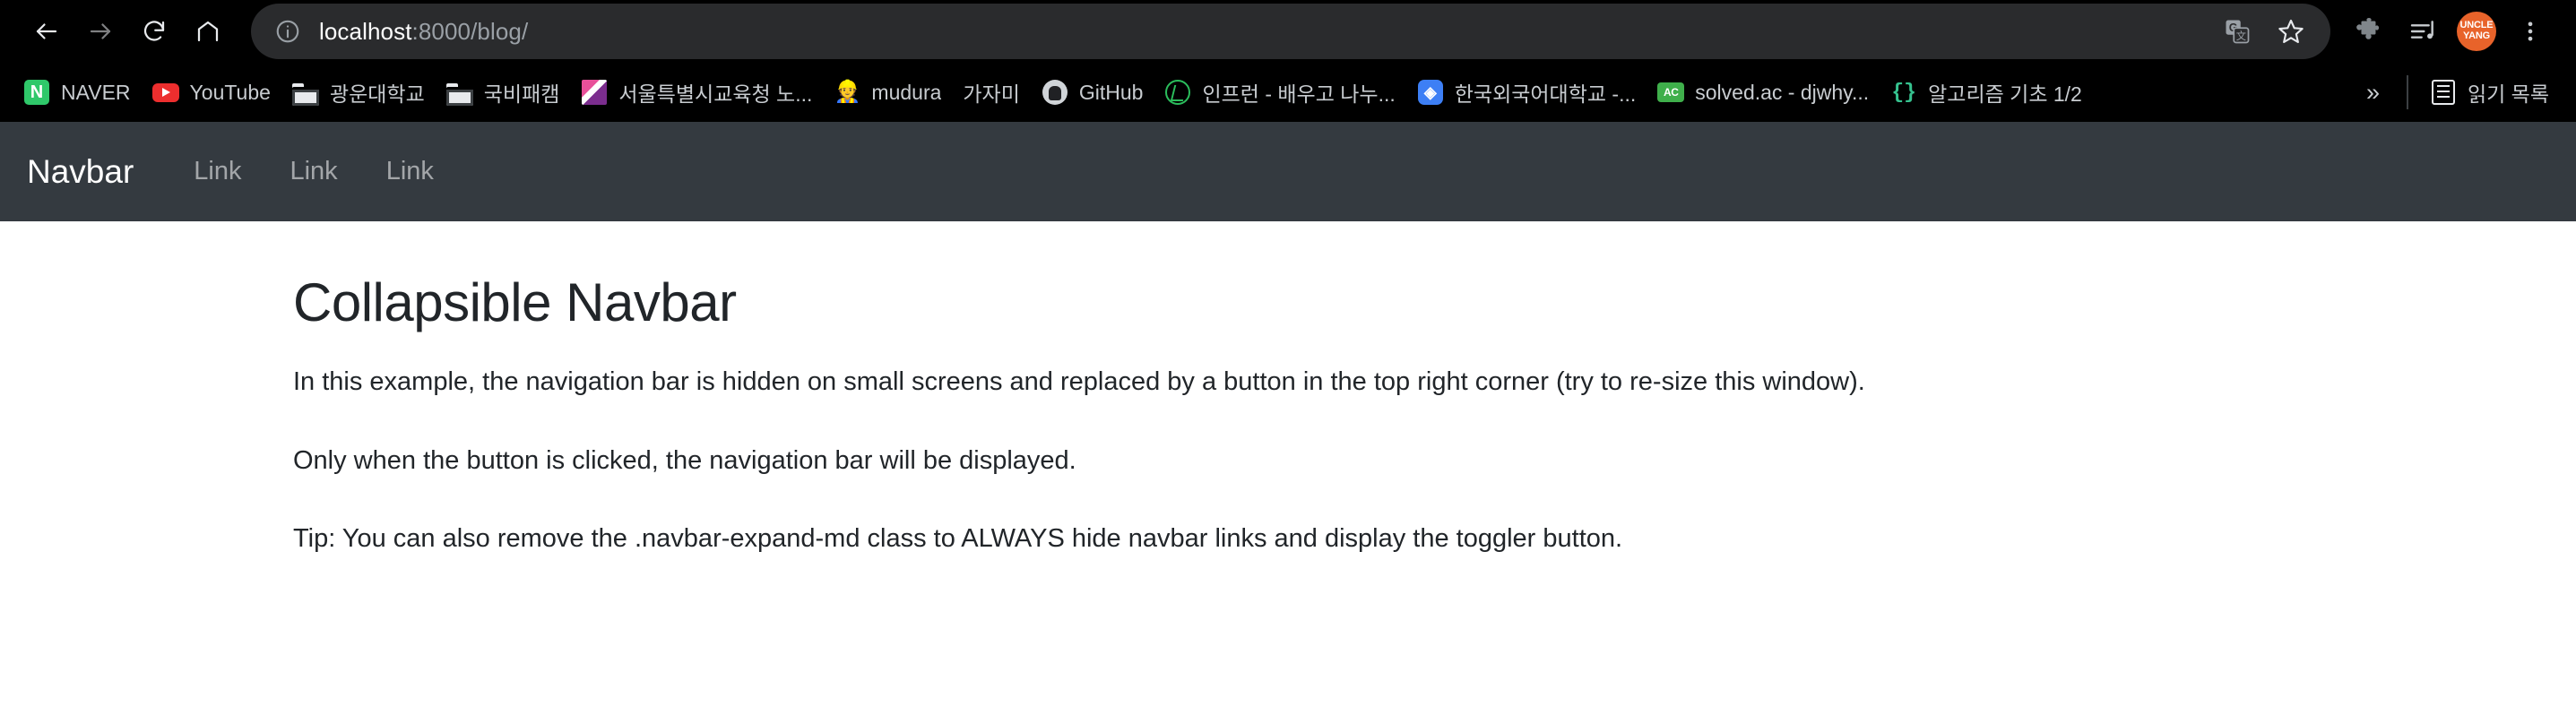 Image resolution: width=2576 pixels, height=724 pixels. I want to click on bookmarks-overflow-button: », so click(2373, 93).